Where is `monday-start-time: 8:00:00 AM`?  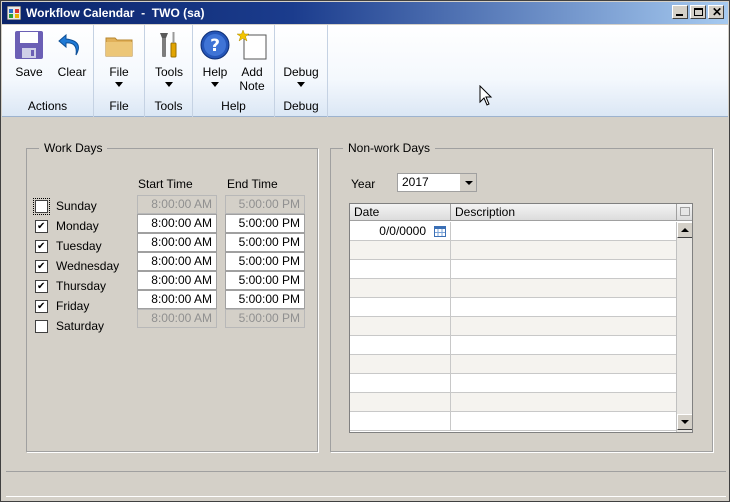 monday-start-time: 8:00:00 AM is located at coordinates (177, 223).